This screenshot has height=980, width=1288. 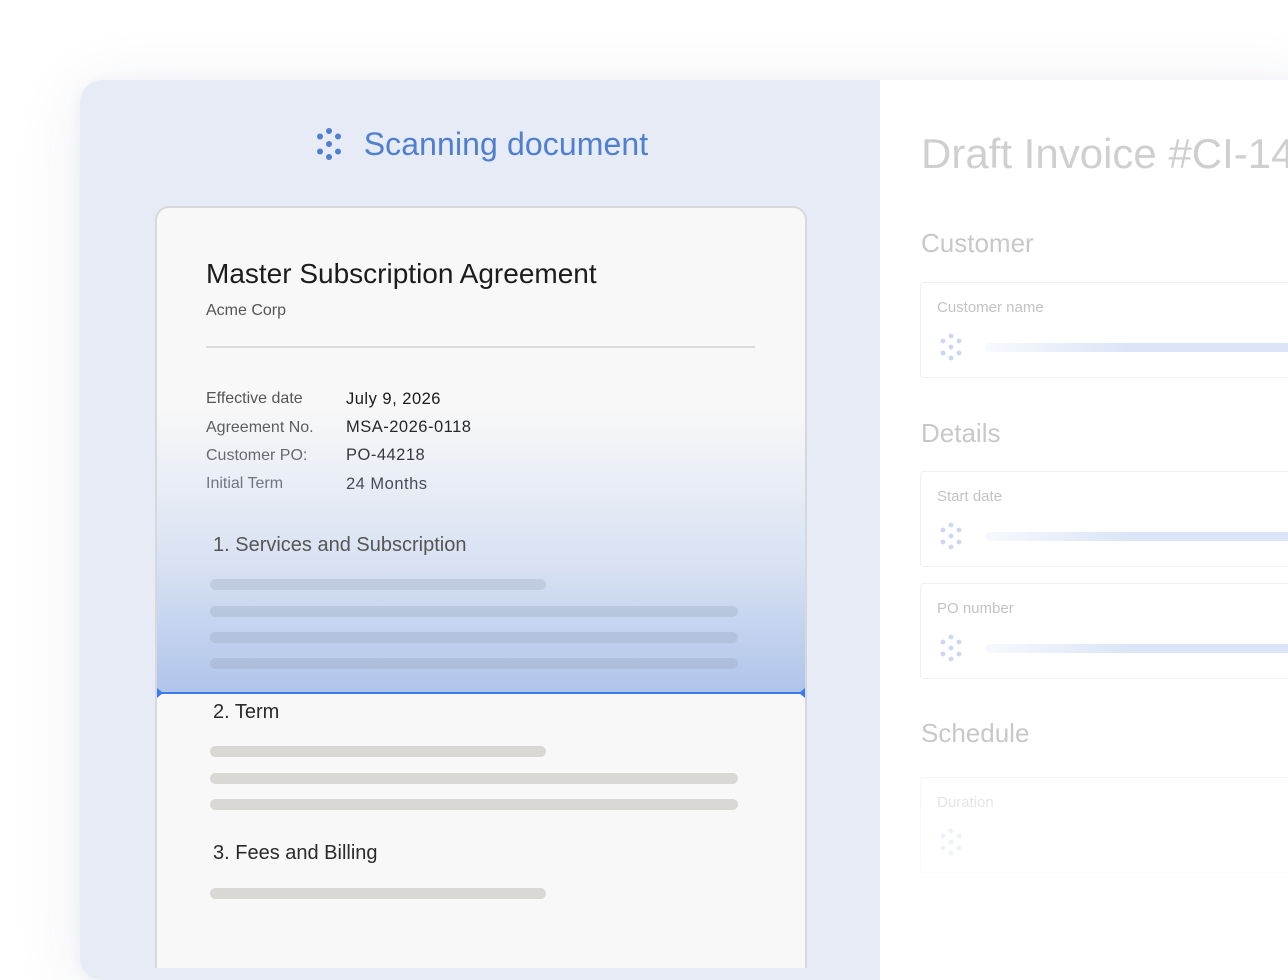 What do you see at coordinates (961, 433) in the screenshot?
I see `section-heading-details: Details` at bounding box center [961, 433].